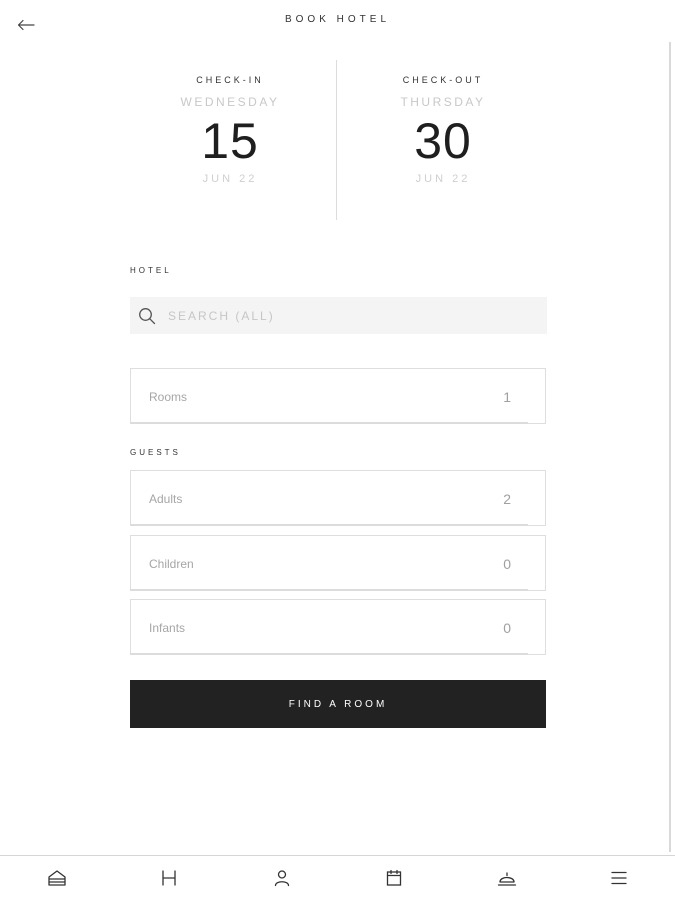  I want to click on check-in-date: CHECK-IN WEDNESDAY 15 JUN 22, so click(230, 122).